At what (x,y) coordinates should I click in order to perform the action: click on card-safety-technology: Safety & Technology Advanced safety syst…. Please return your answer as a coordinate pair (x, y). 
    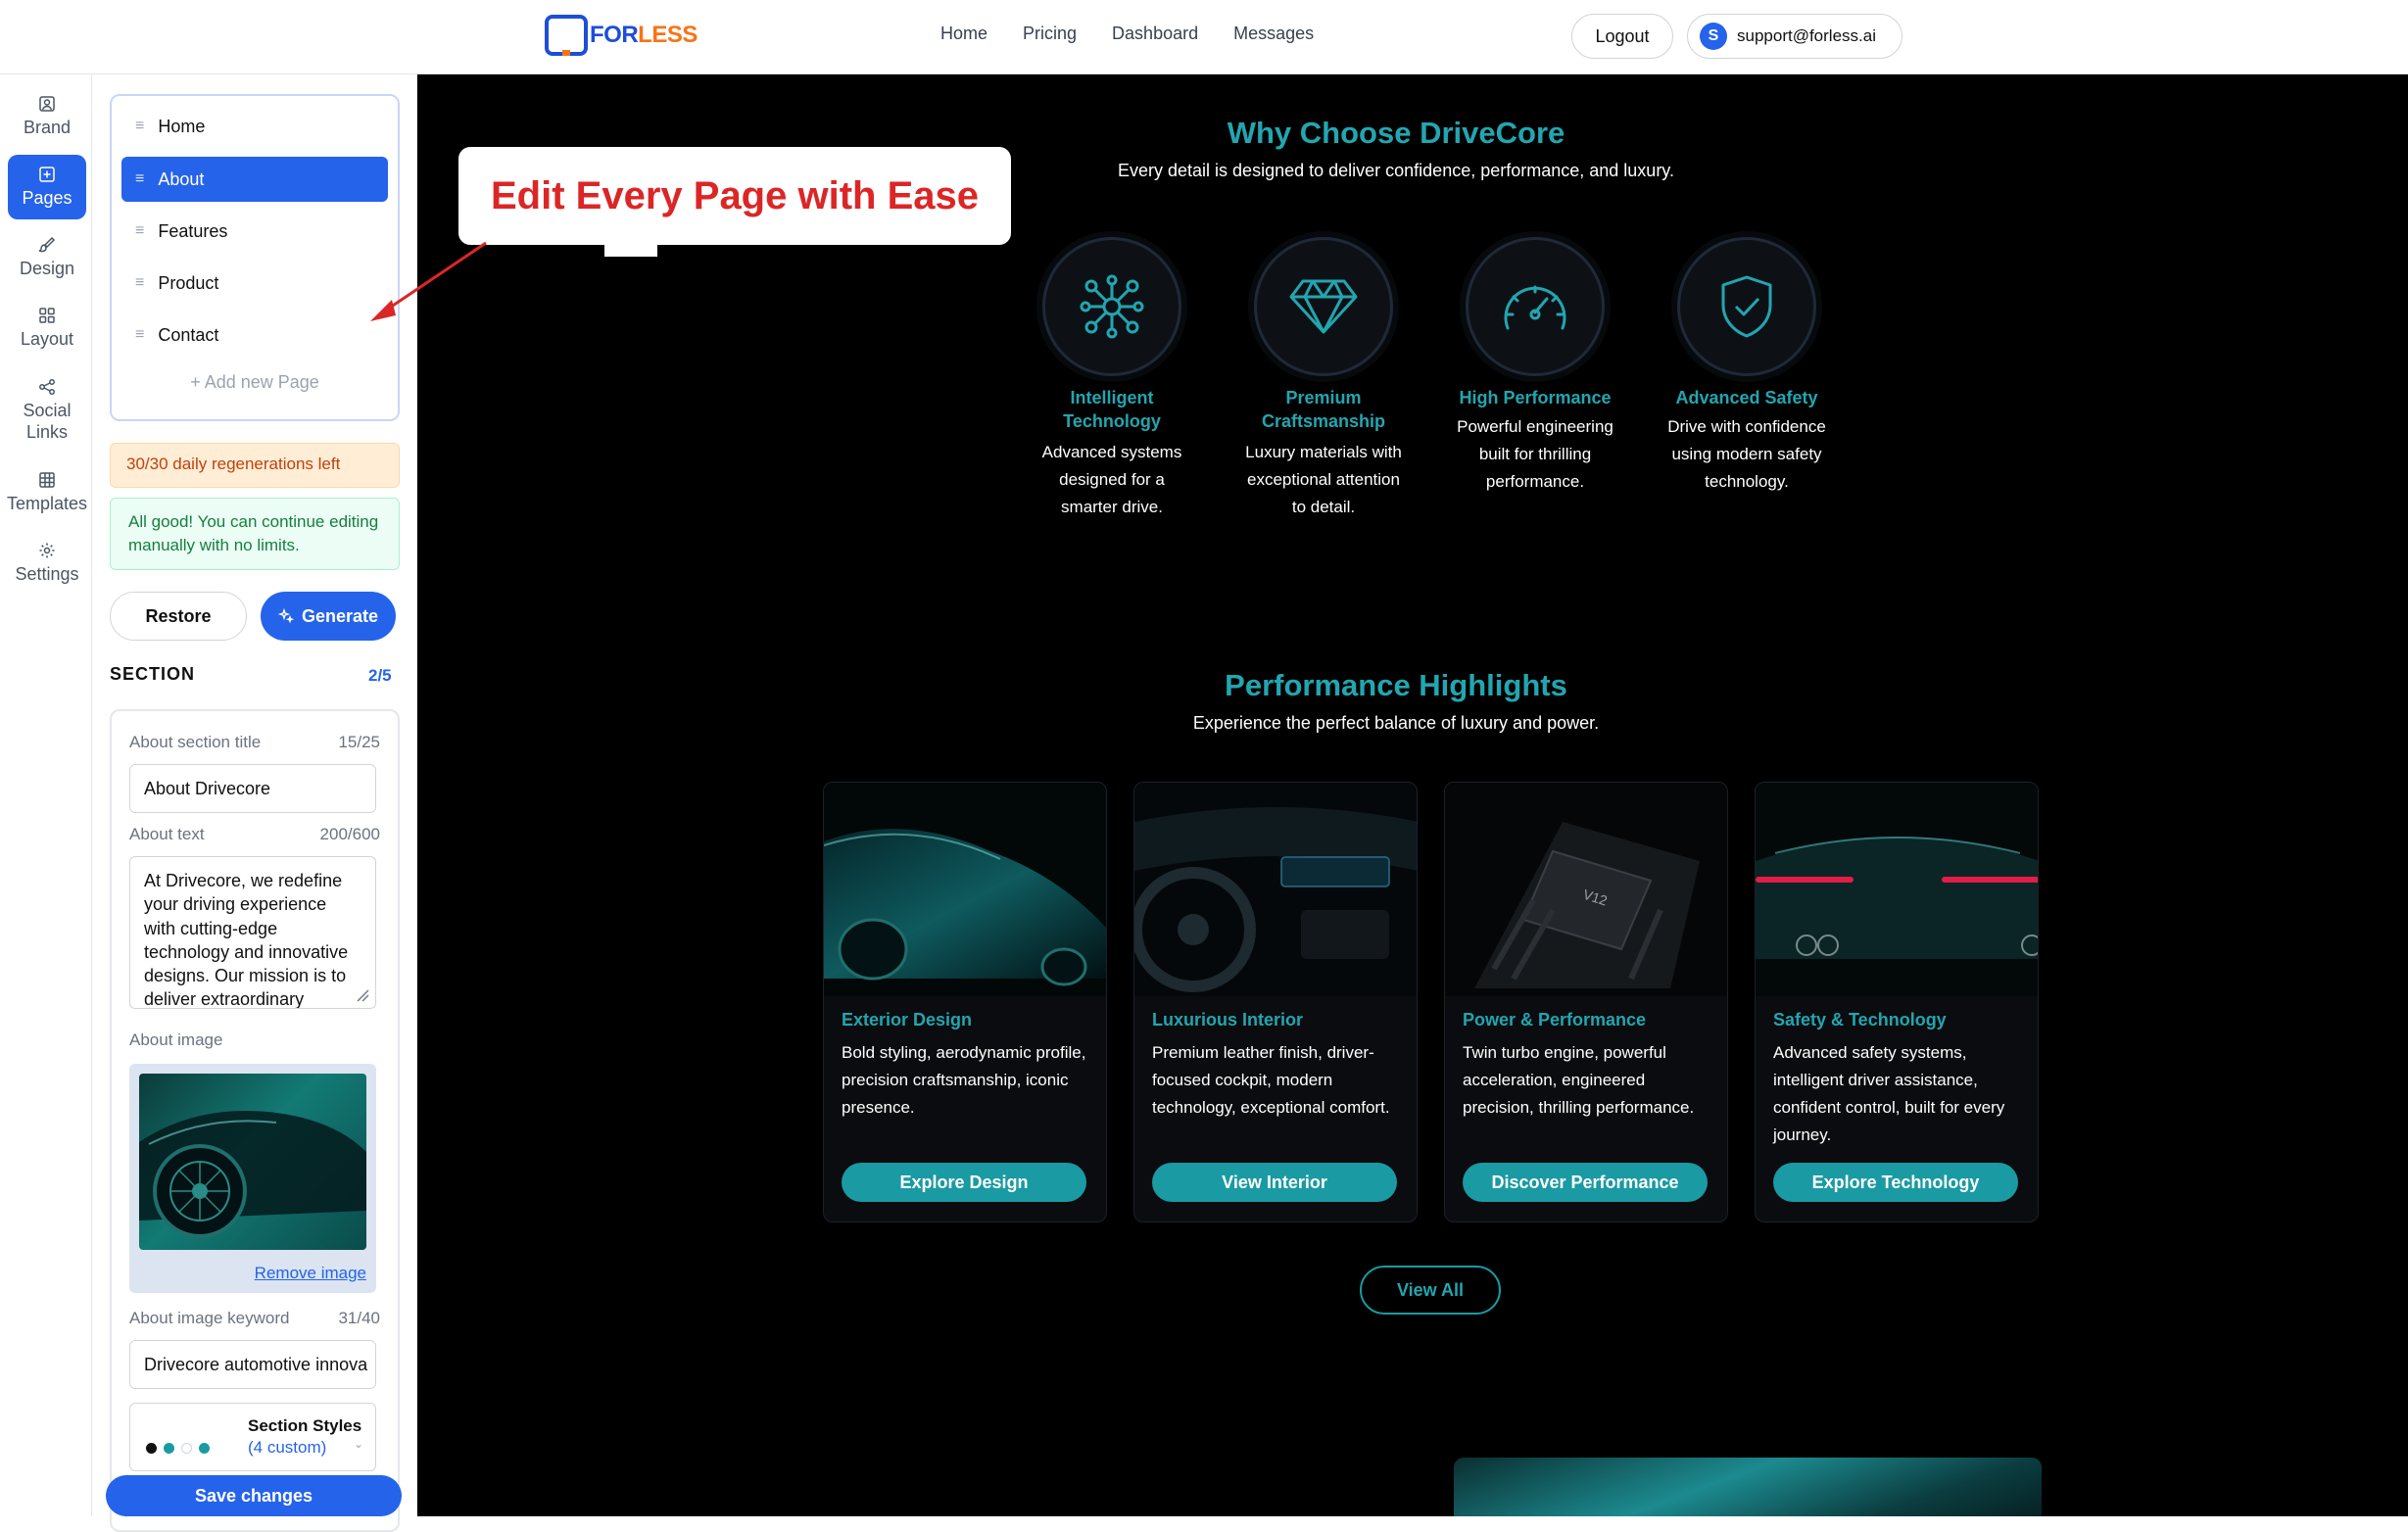
    Looking at the image, I should click on (1897, 1002).